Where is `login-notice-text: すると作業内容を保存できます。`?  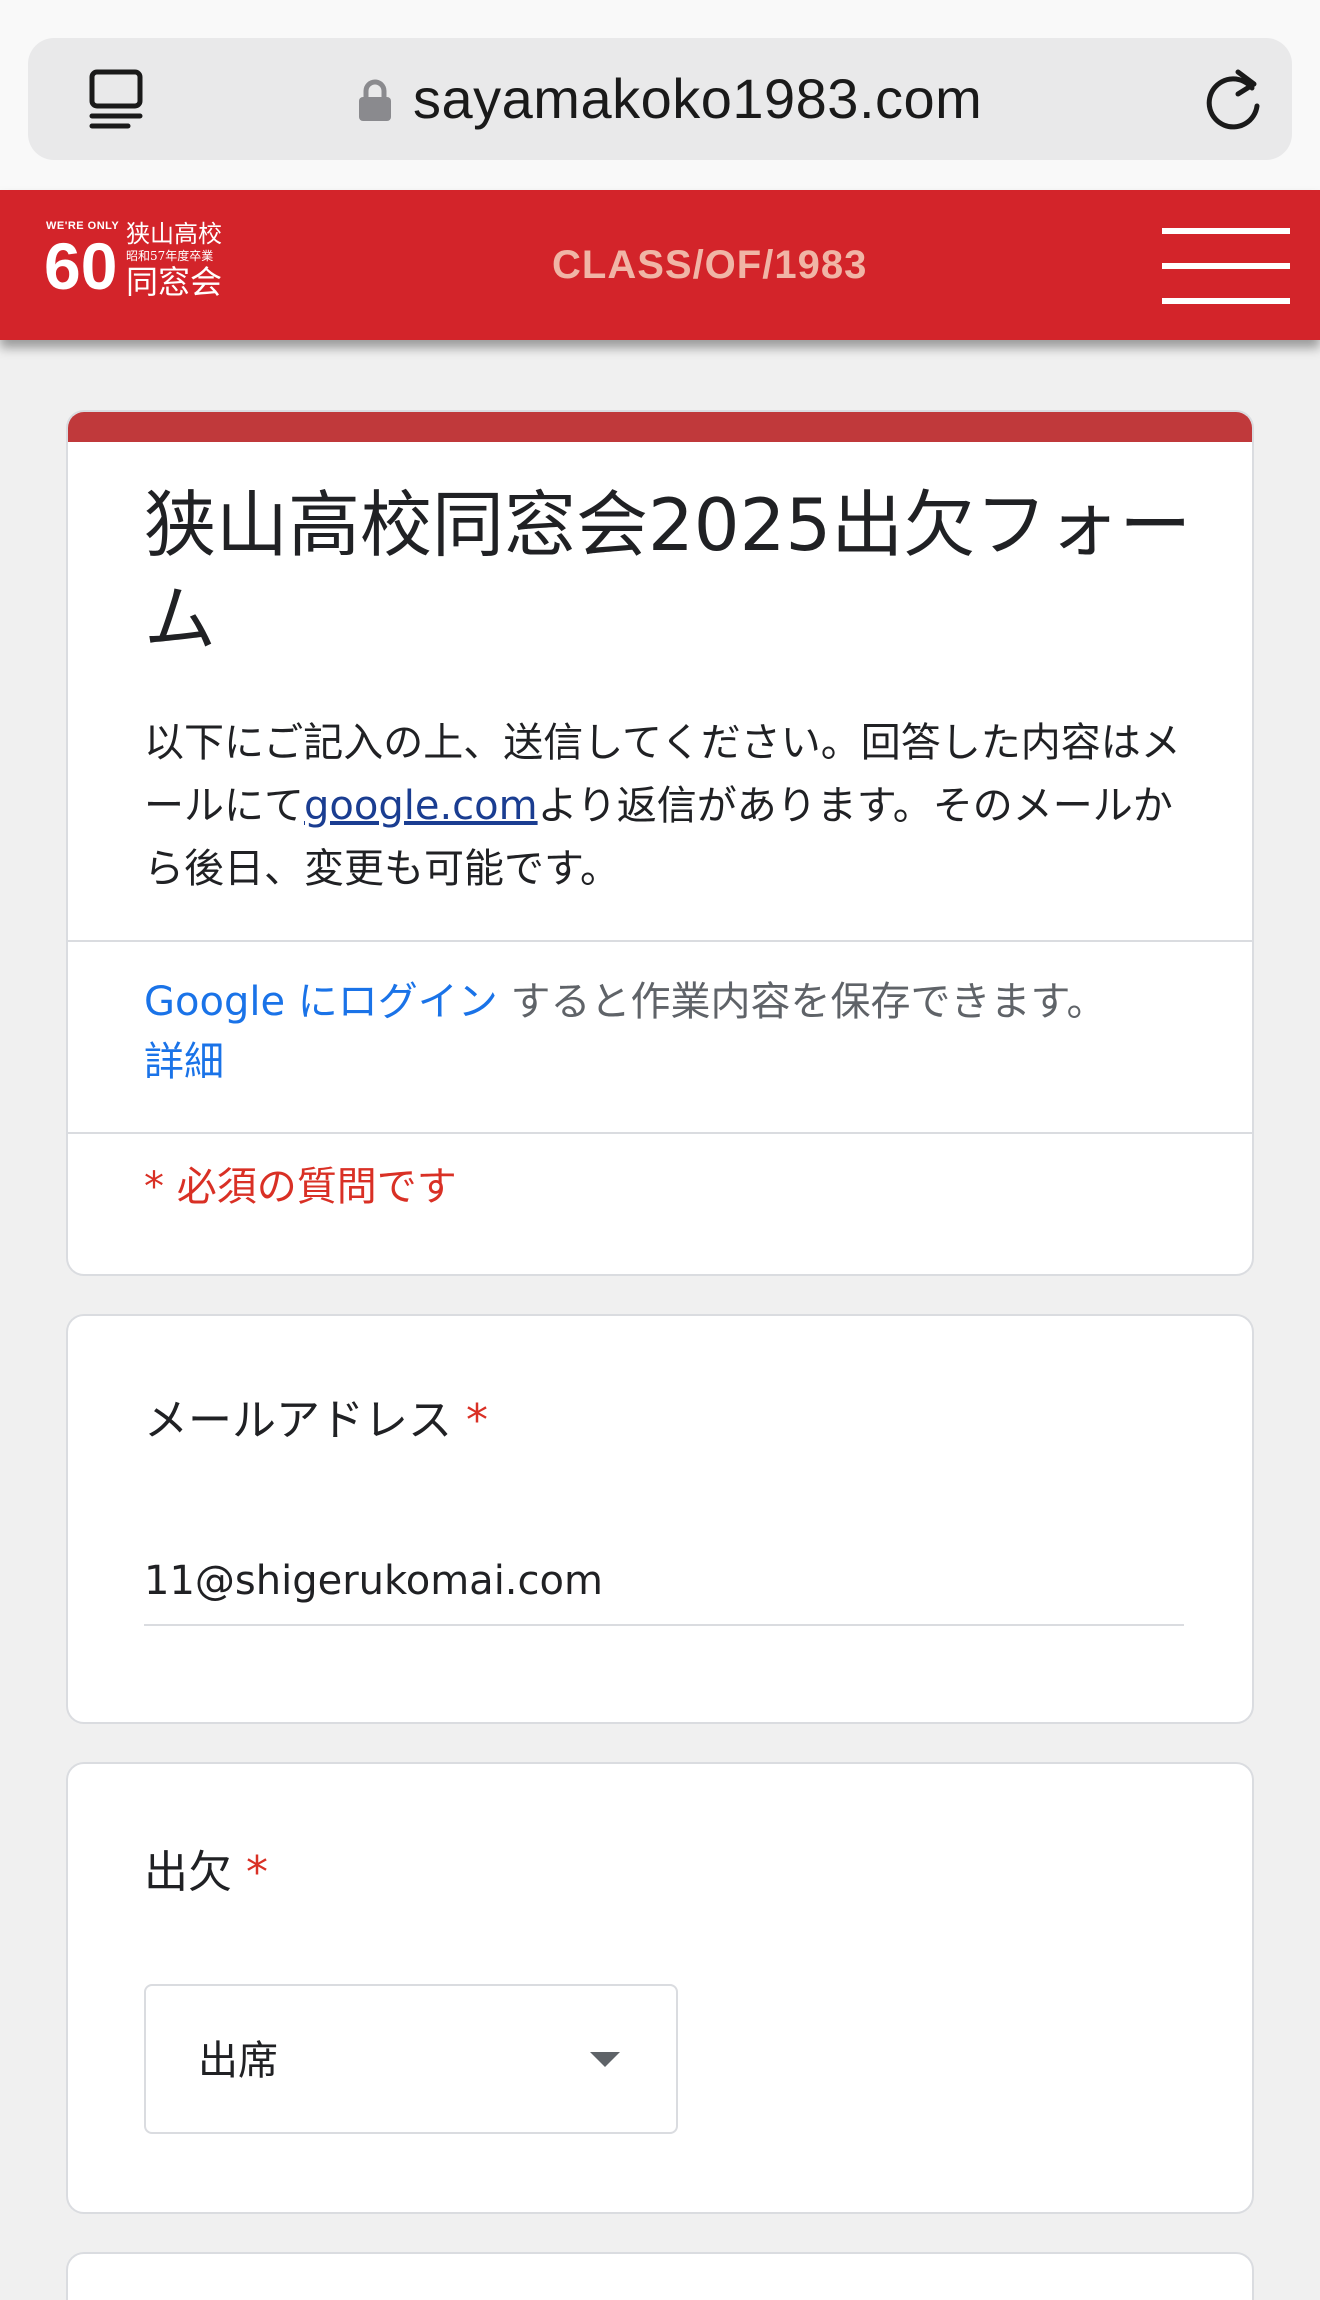 login-notice-text: すると作業内容を保存できます。 is located at coordinates (808, 1002).